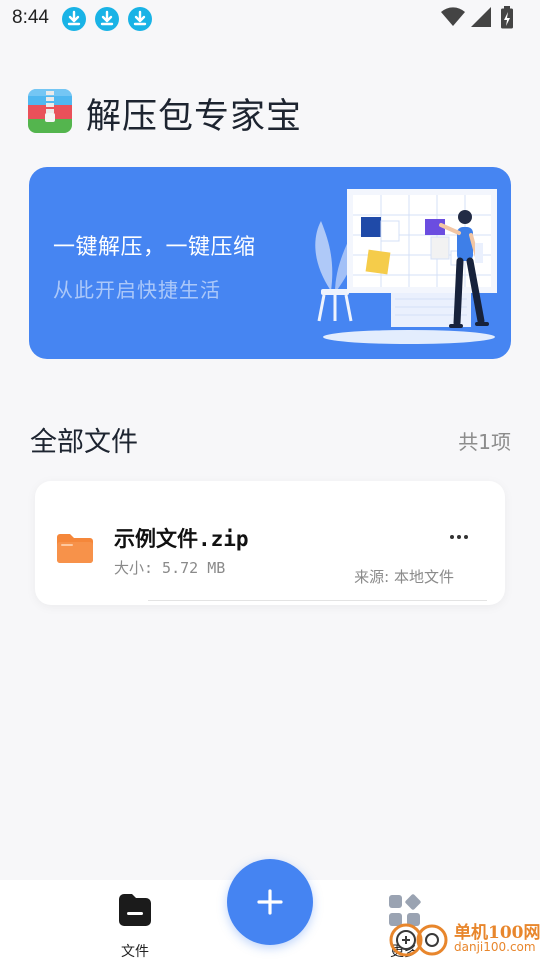 Image resolution: width=540 pixels, height=960 pixels. I want to click on nav-tab-files-label: 文件, so click(135, 952).